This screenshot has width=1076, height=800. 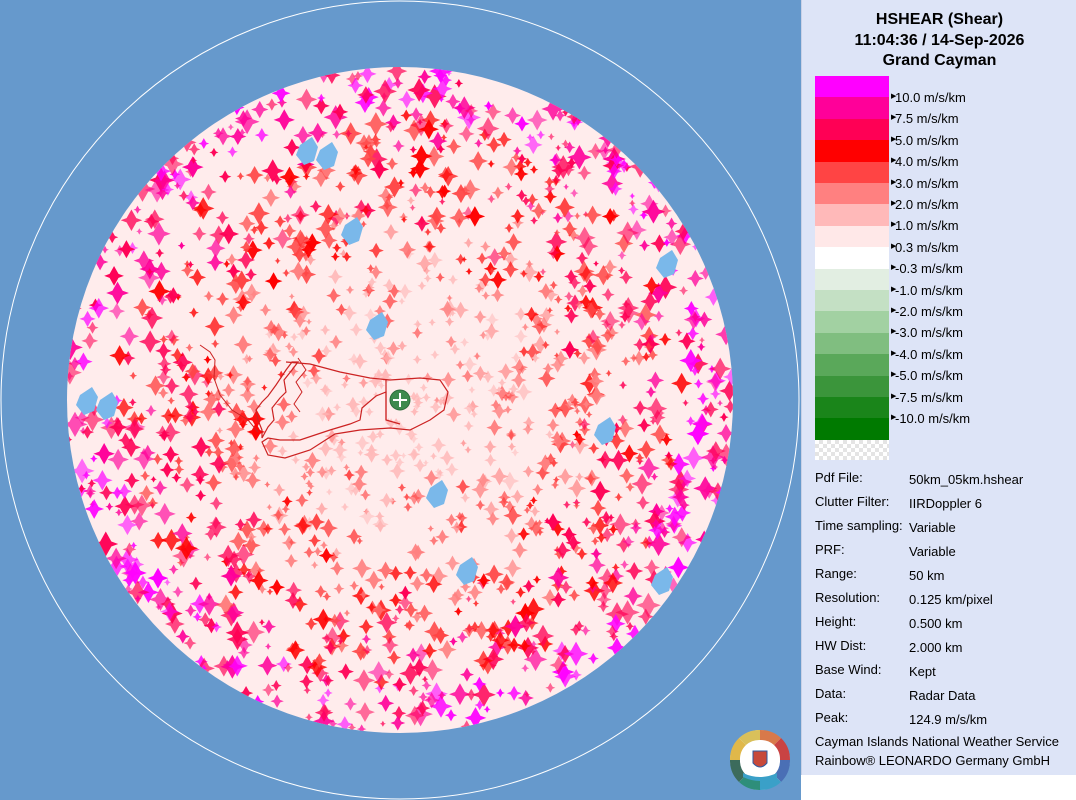 What do you see at coordinates (927, 204) in the screenshot?
I see `legend-label: 2.0 m/s/km` at bounding box center [927, 204].